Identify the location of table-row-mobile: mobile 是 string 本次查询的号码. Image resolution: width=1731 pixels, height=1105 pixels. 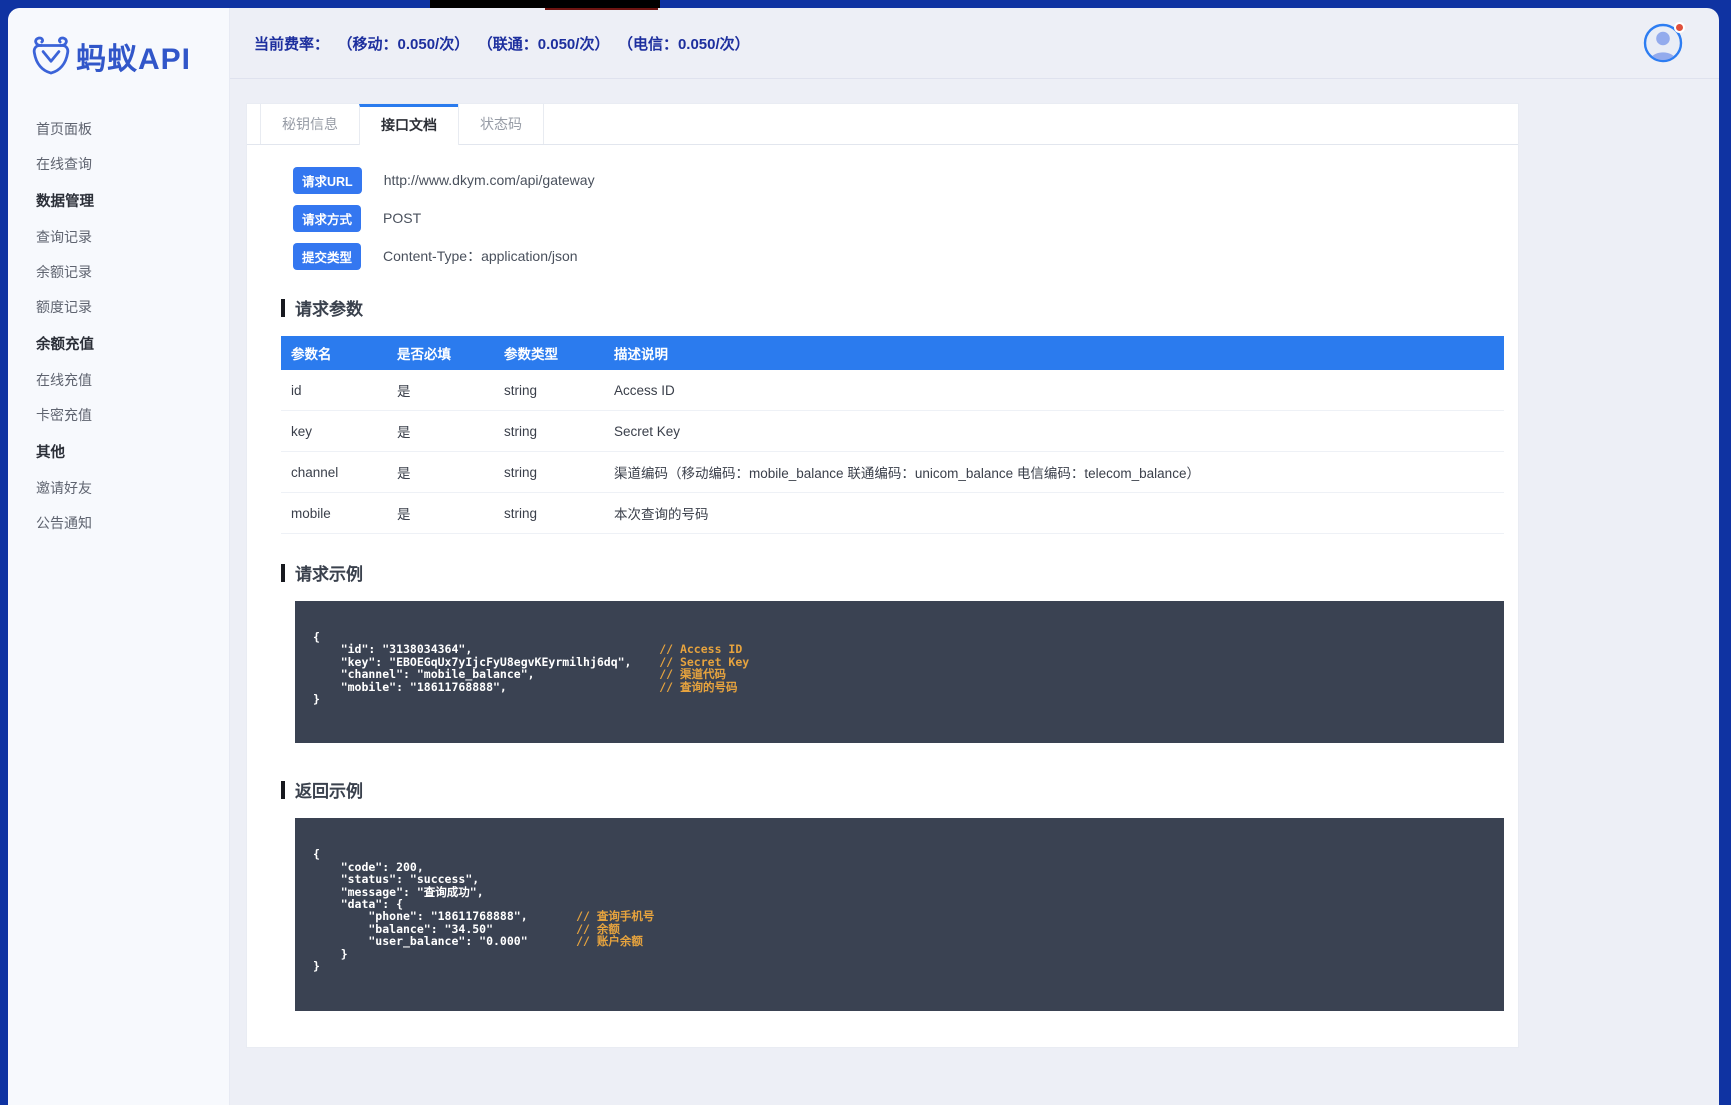
(892, 513).